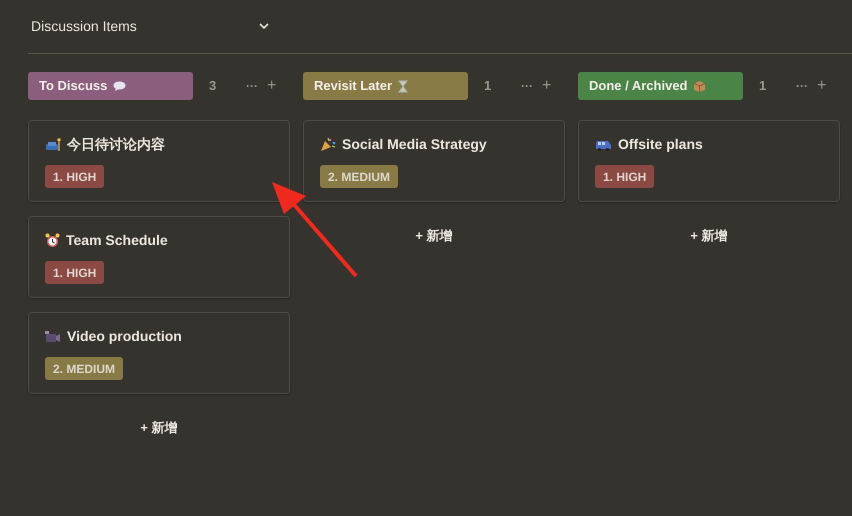 The height and width of the screenshot is (516, 852). What do you see at coordinates (603, 144) in the screenshot?
I see `minibus-icon` at bounding box center [603, 144].